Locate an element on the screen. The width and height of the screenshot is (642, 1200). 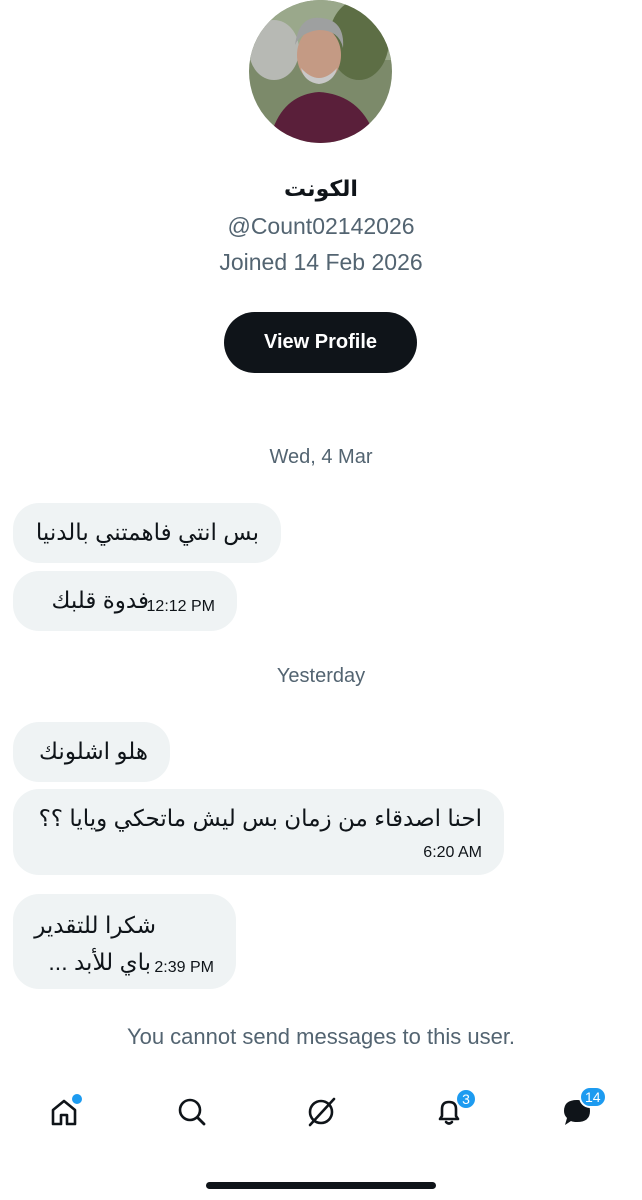
profile-handle: @Count02142026 is located at coordinates (321, 226).